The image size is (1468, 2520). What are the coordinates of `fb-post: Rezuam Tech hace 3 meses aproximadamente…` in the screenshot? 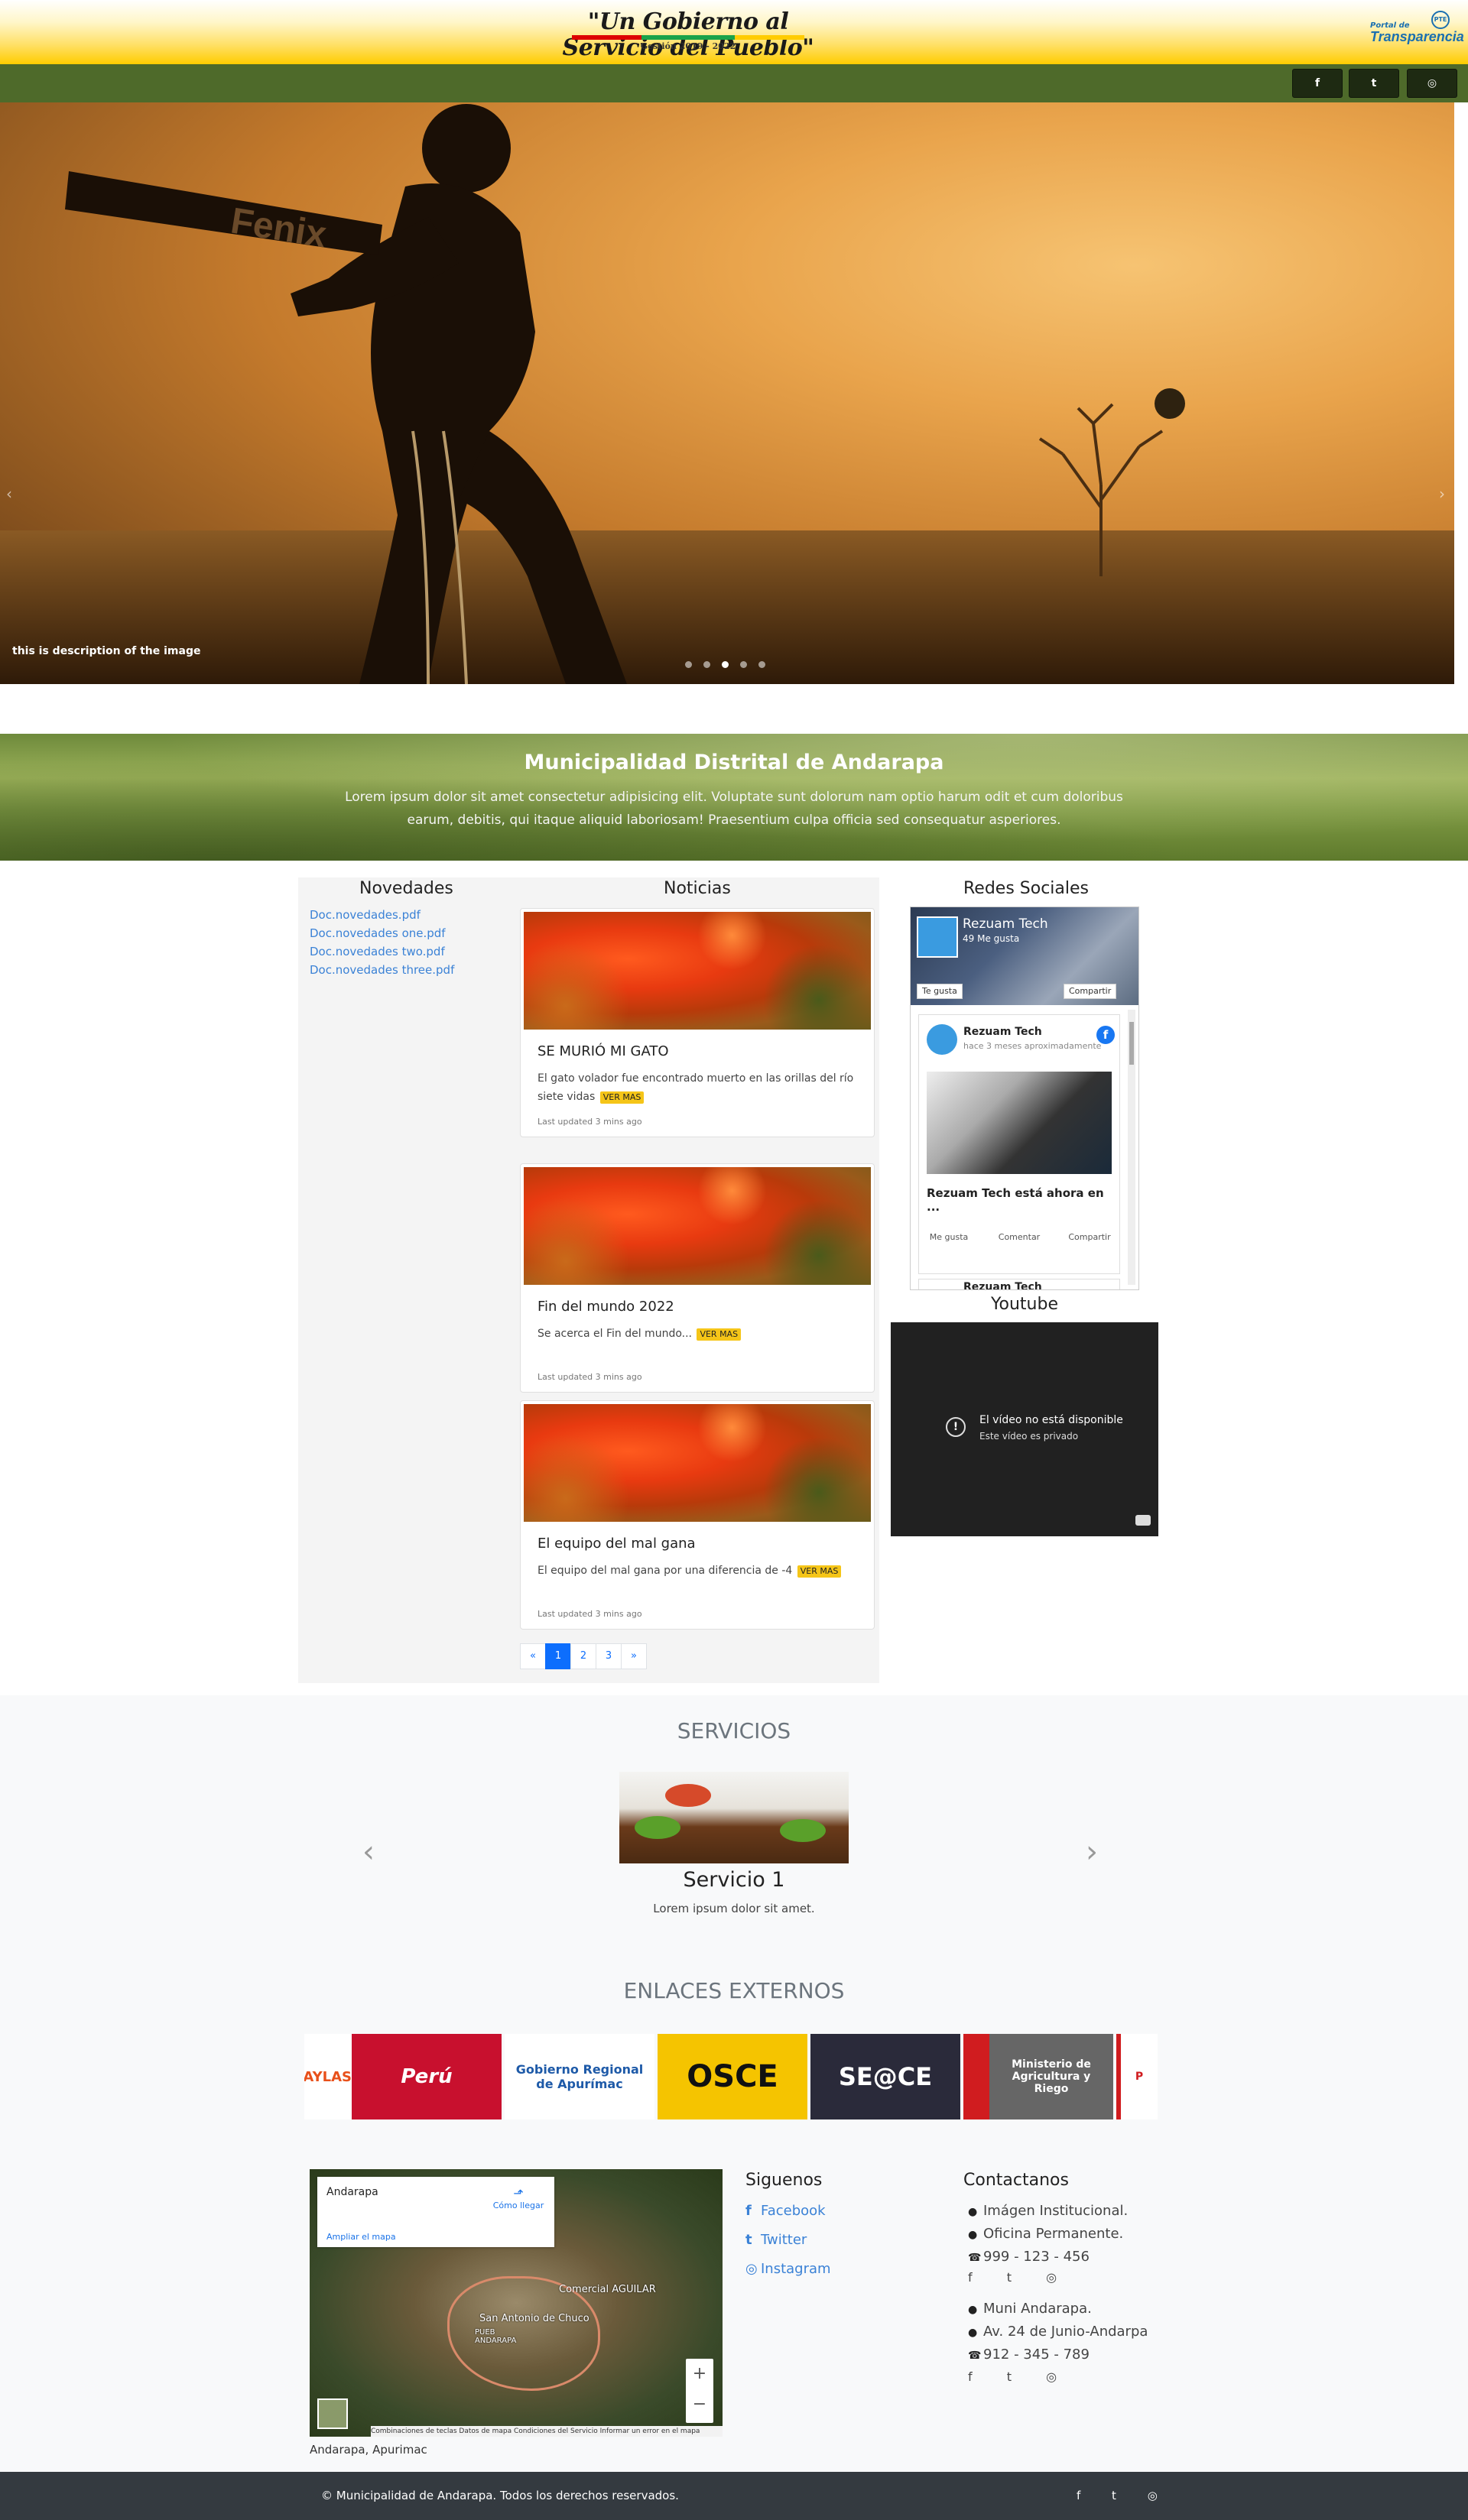 It's located at (1019, 1144).